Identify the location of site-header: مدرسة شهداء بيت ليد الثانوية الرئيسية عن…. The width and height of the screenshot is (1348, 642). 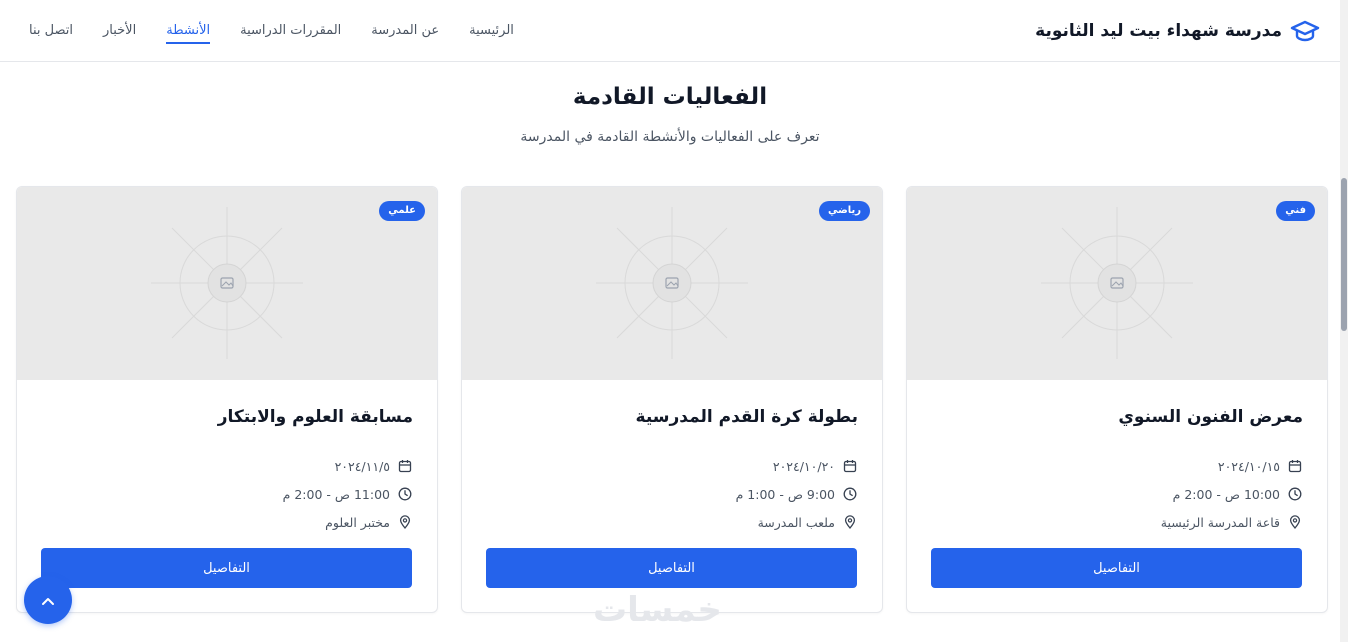
(670, 31).